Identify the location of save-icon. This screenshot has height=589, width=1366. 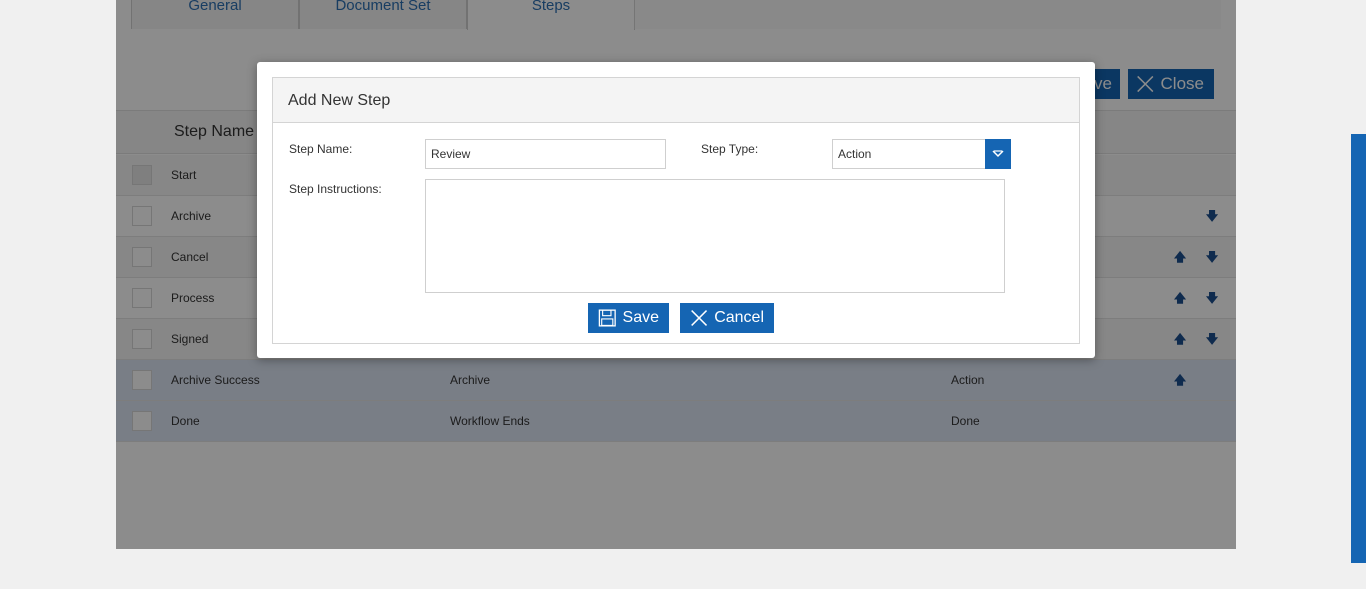
(607, 318).